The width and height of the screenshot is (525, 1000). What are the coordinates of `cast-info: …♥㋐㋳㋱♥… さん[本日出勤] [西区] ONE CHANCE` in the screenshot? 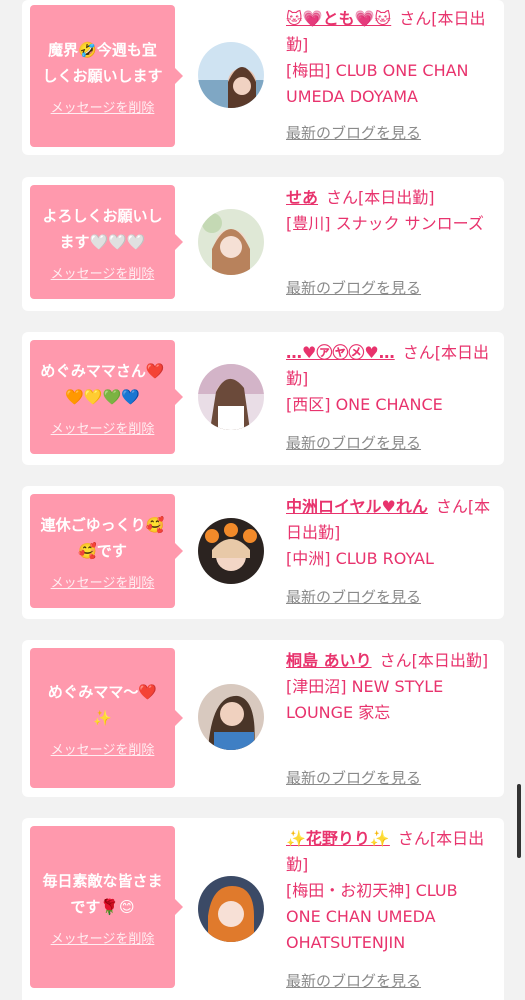 It's located at (391, 379).